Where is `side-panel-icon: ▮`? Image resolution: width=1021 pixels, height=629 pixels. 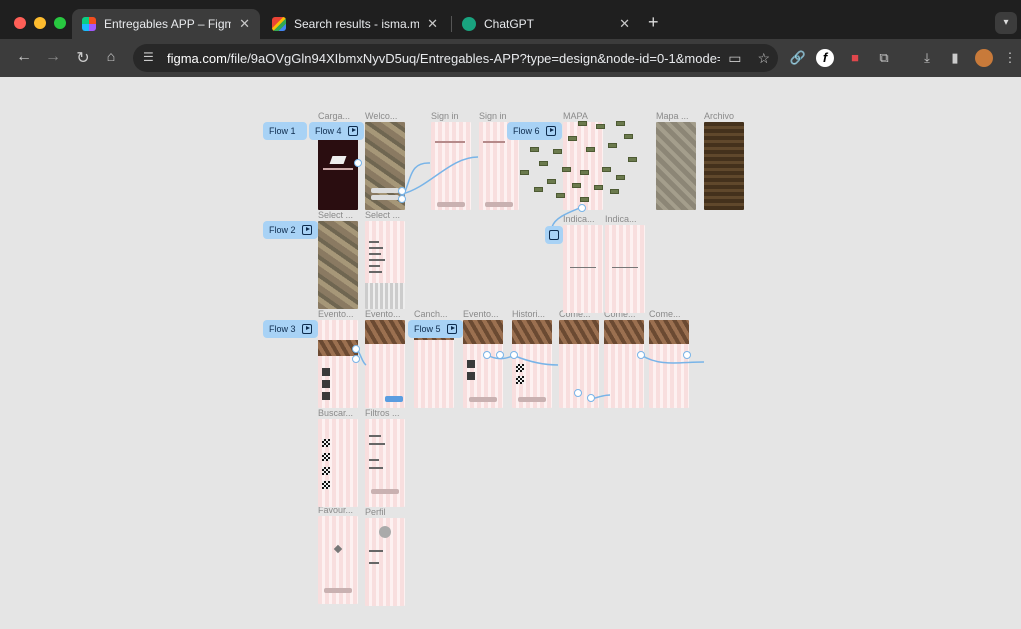 side-panel-icon: ▮ is located at coordinates (955, 58).